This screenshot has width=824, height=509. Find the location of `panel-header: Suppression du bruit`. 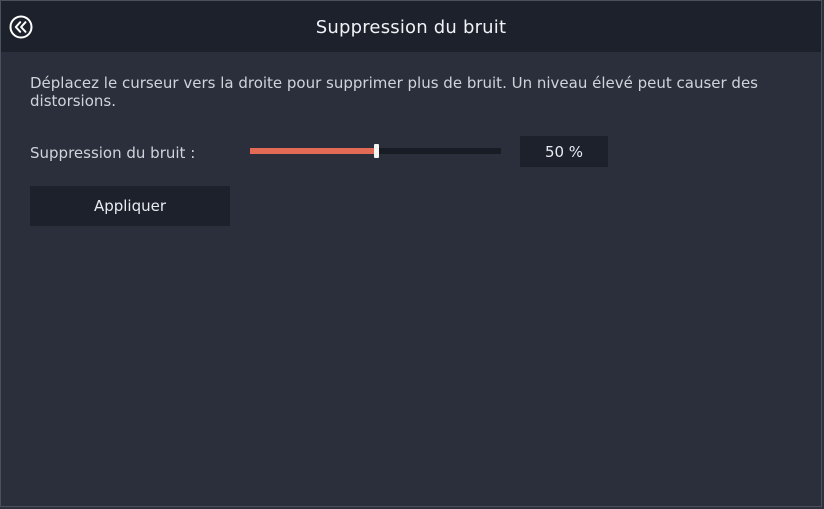

panel-header: Suppression du bruit is located at coordinates (411, 26).